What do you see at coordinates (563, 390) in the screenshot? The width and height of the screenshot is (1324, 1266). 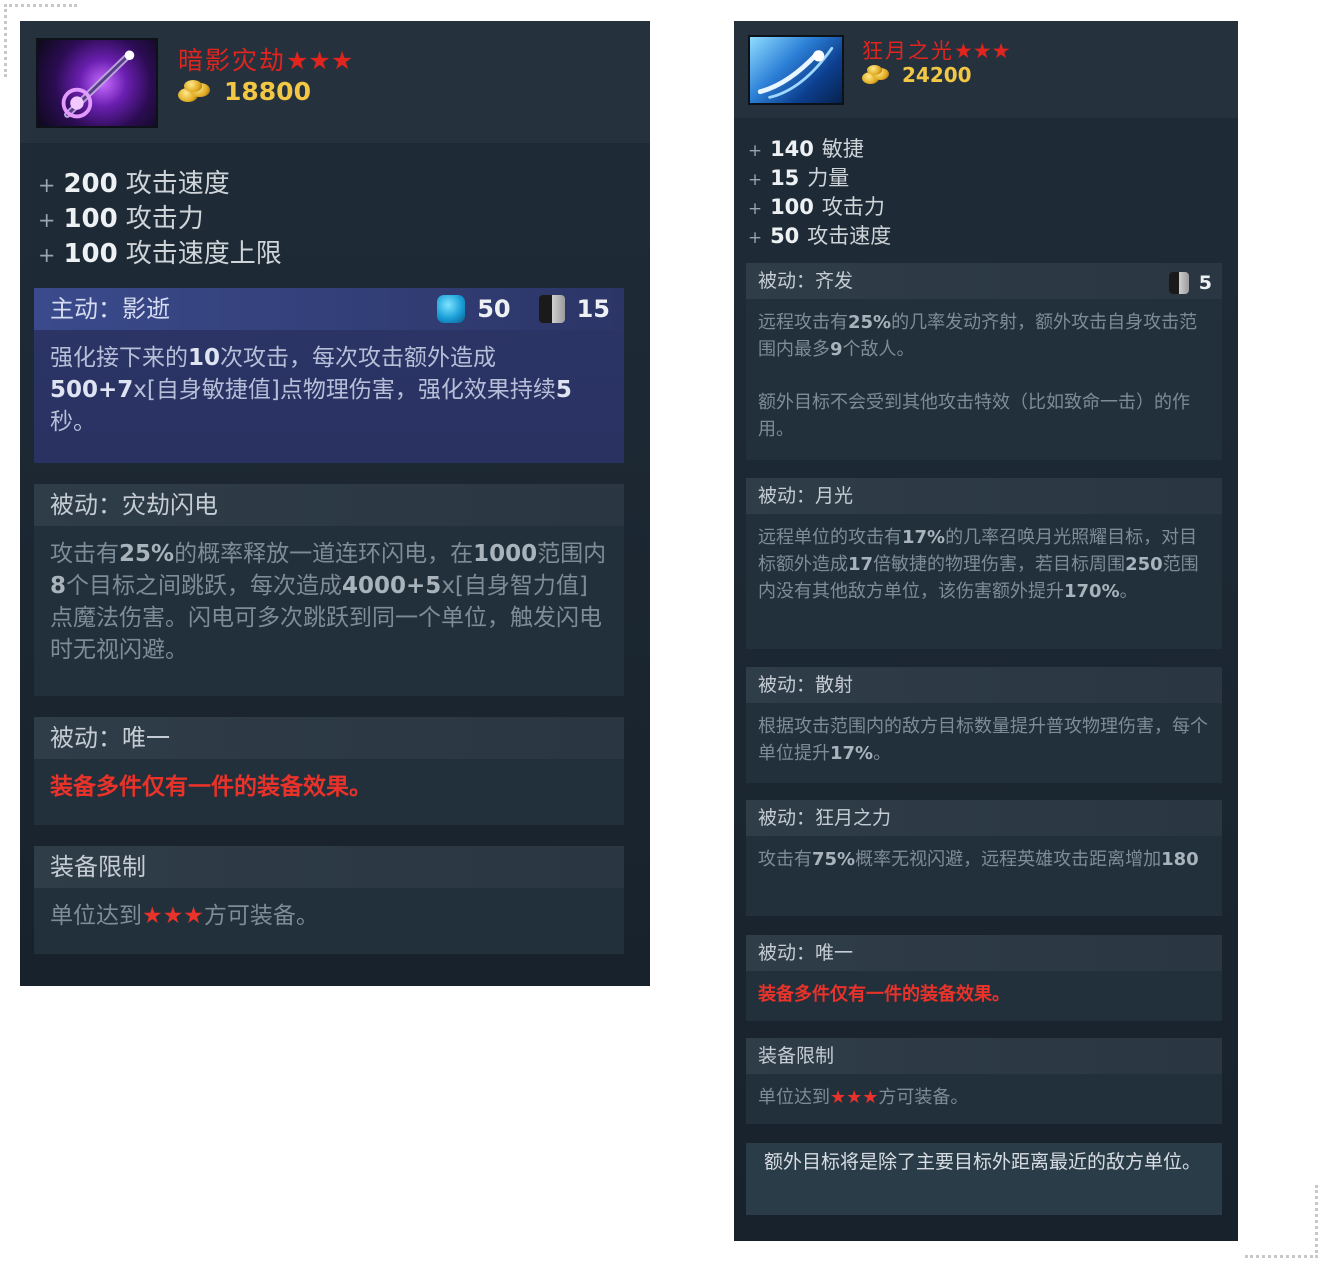 I see `highlight-value: 5` at bounding box center [563, 390].